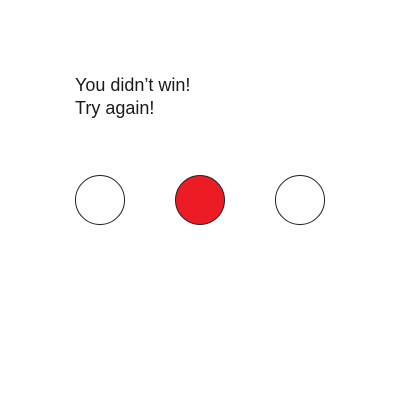 This screenshot has width=401, height=401. I want to click on circle-left, so click(100, 200).